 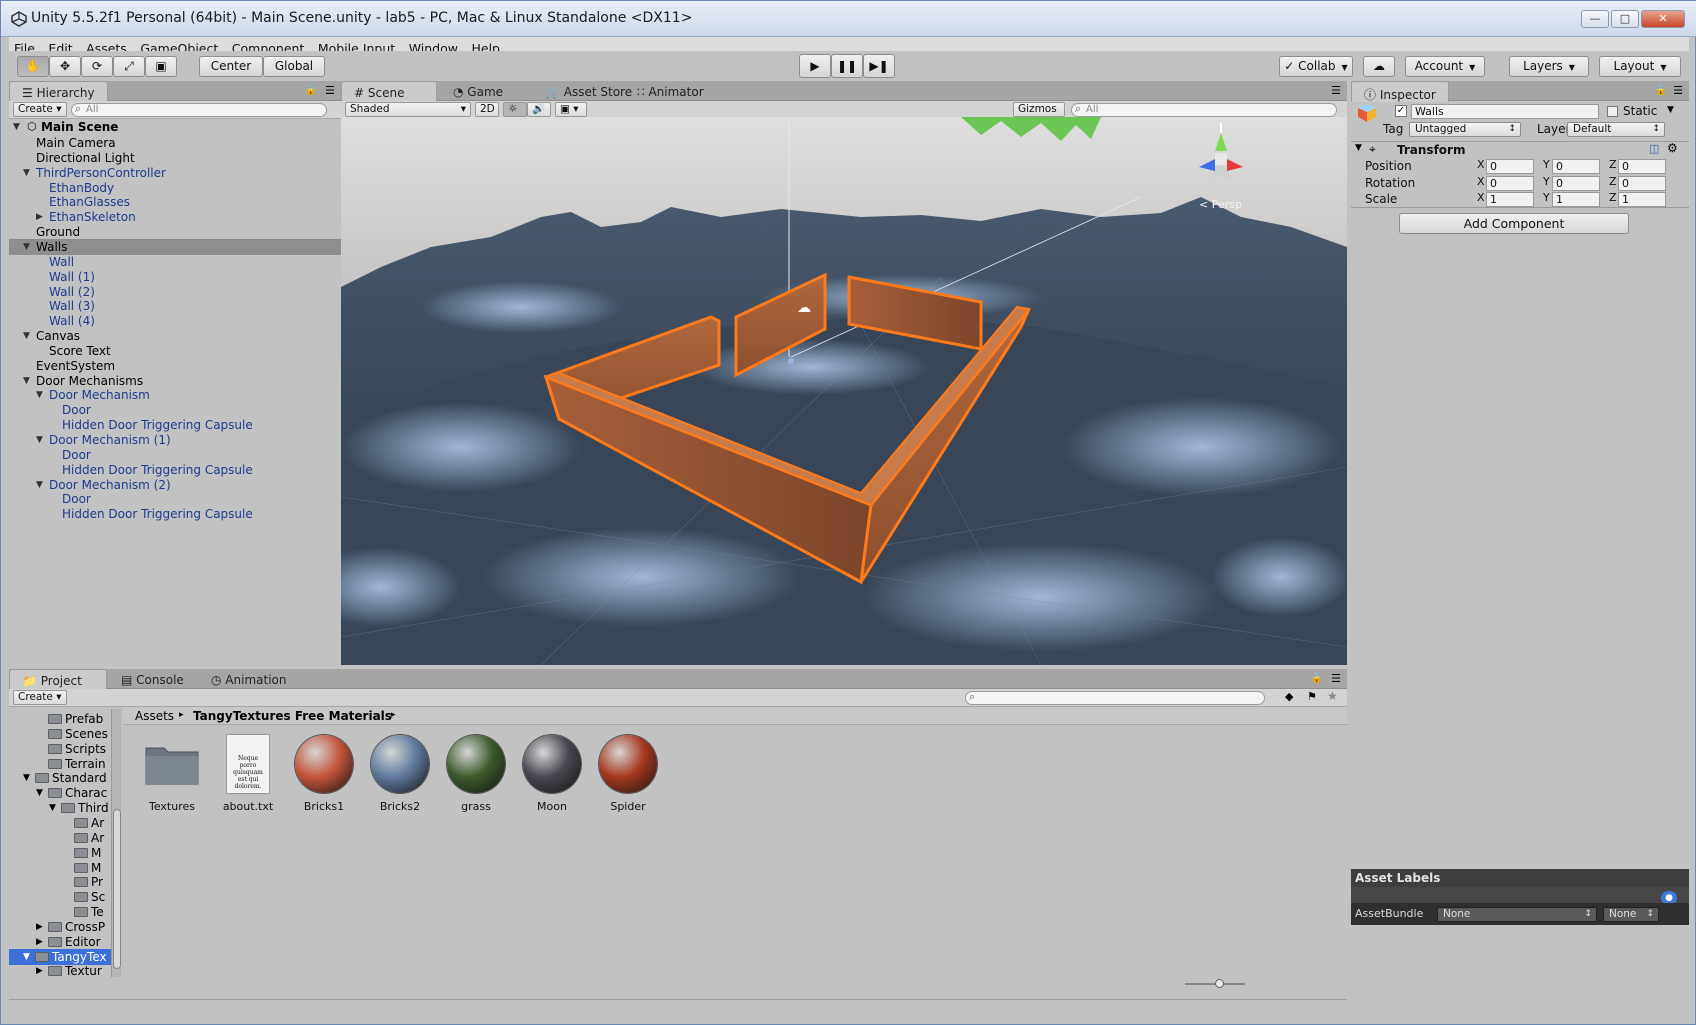 I want to click on static-dropdown-arrow-icon: ▼, so click(x=1670, y=110).